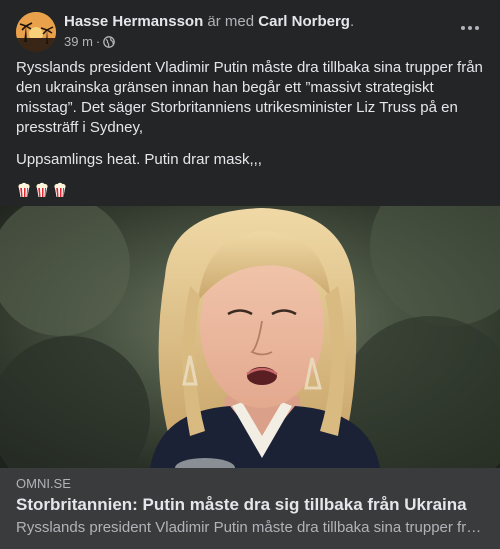 The image size is (500, 549). I want to click on post-timestamp: 39 m, so click(78, 42).